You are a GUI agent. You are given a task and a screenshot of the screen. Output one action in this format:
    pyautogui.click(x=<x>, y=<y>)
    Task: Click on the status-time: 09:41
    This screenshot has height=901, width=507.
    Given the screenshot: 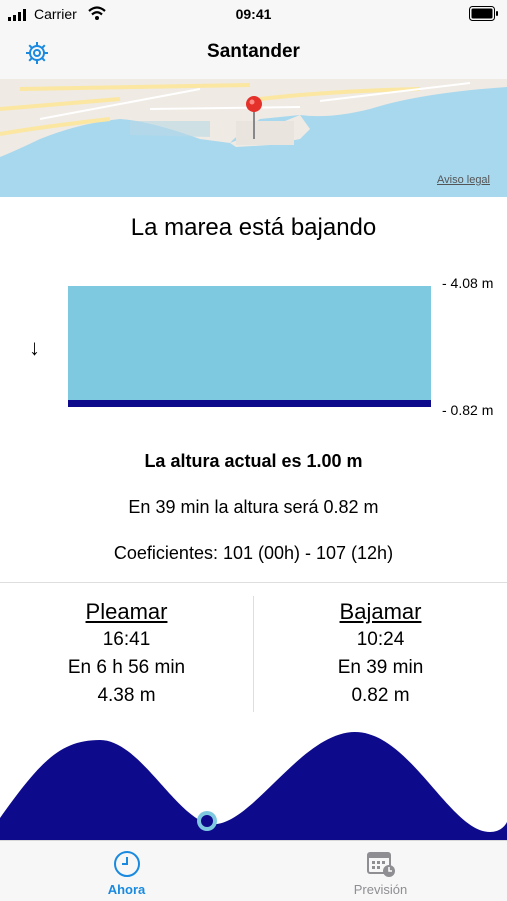 What is the action you would take?
    pyautogui.click(x=253, y=14)
    